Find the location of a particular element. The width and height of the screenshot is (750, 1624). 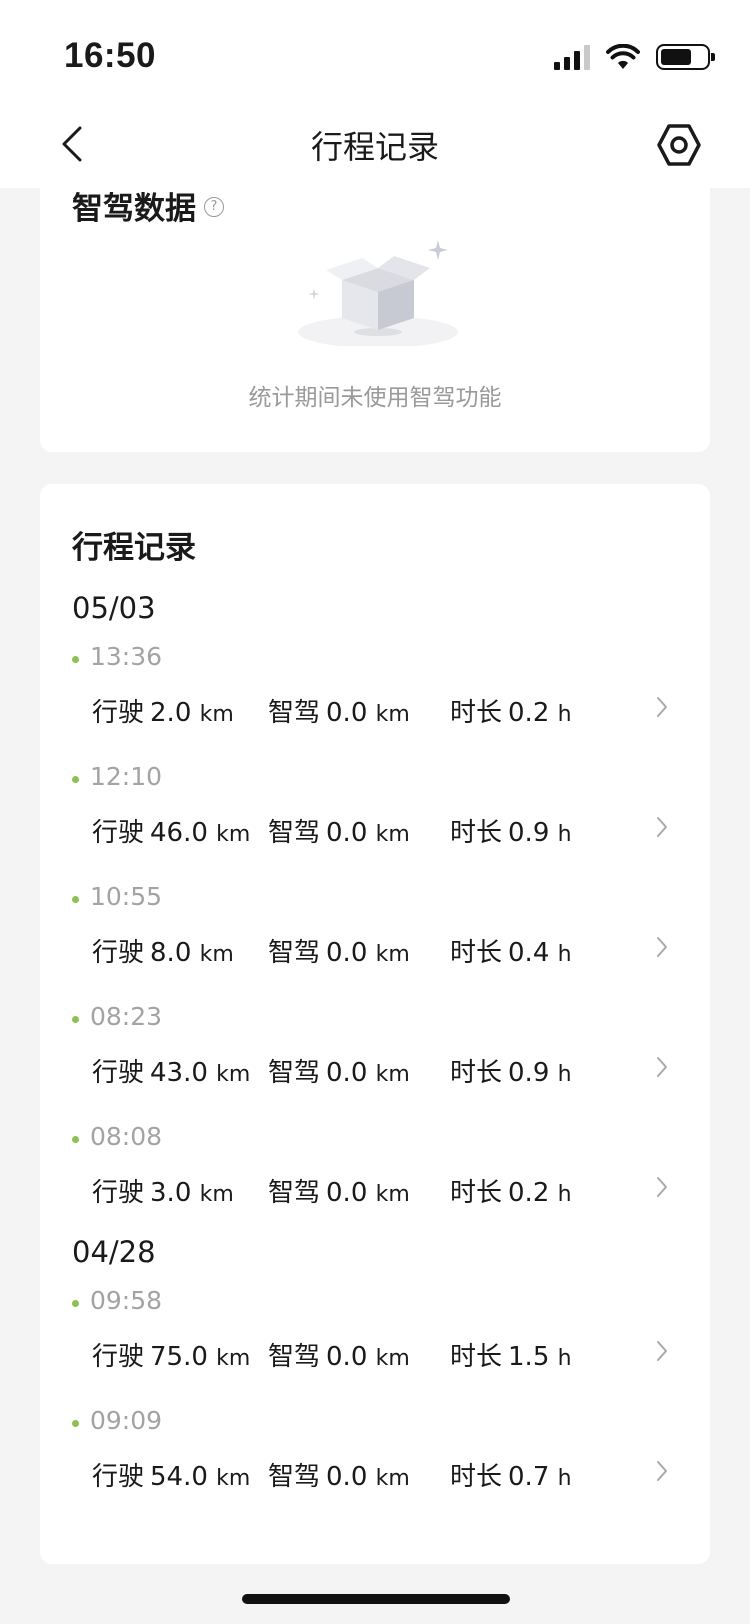

status-time: 16:50 is located at coordinates (110, 55).